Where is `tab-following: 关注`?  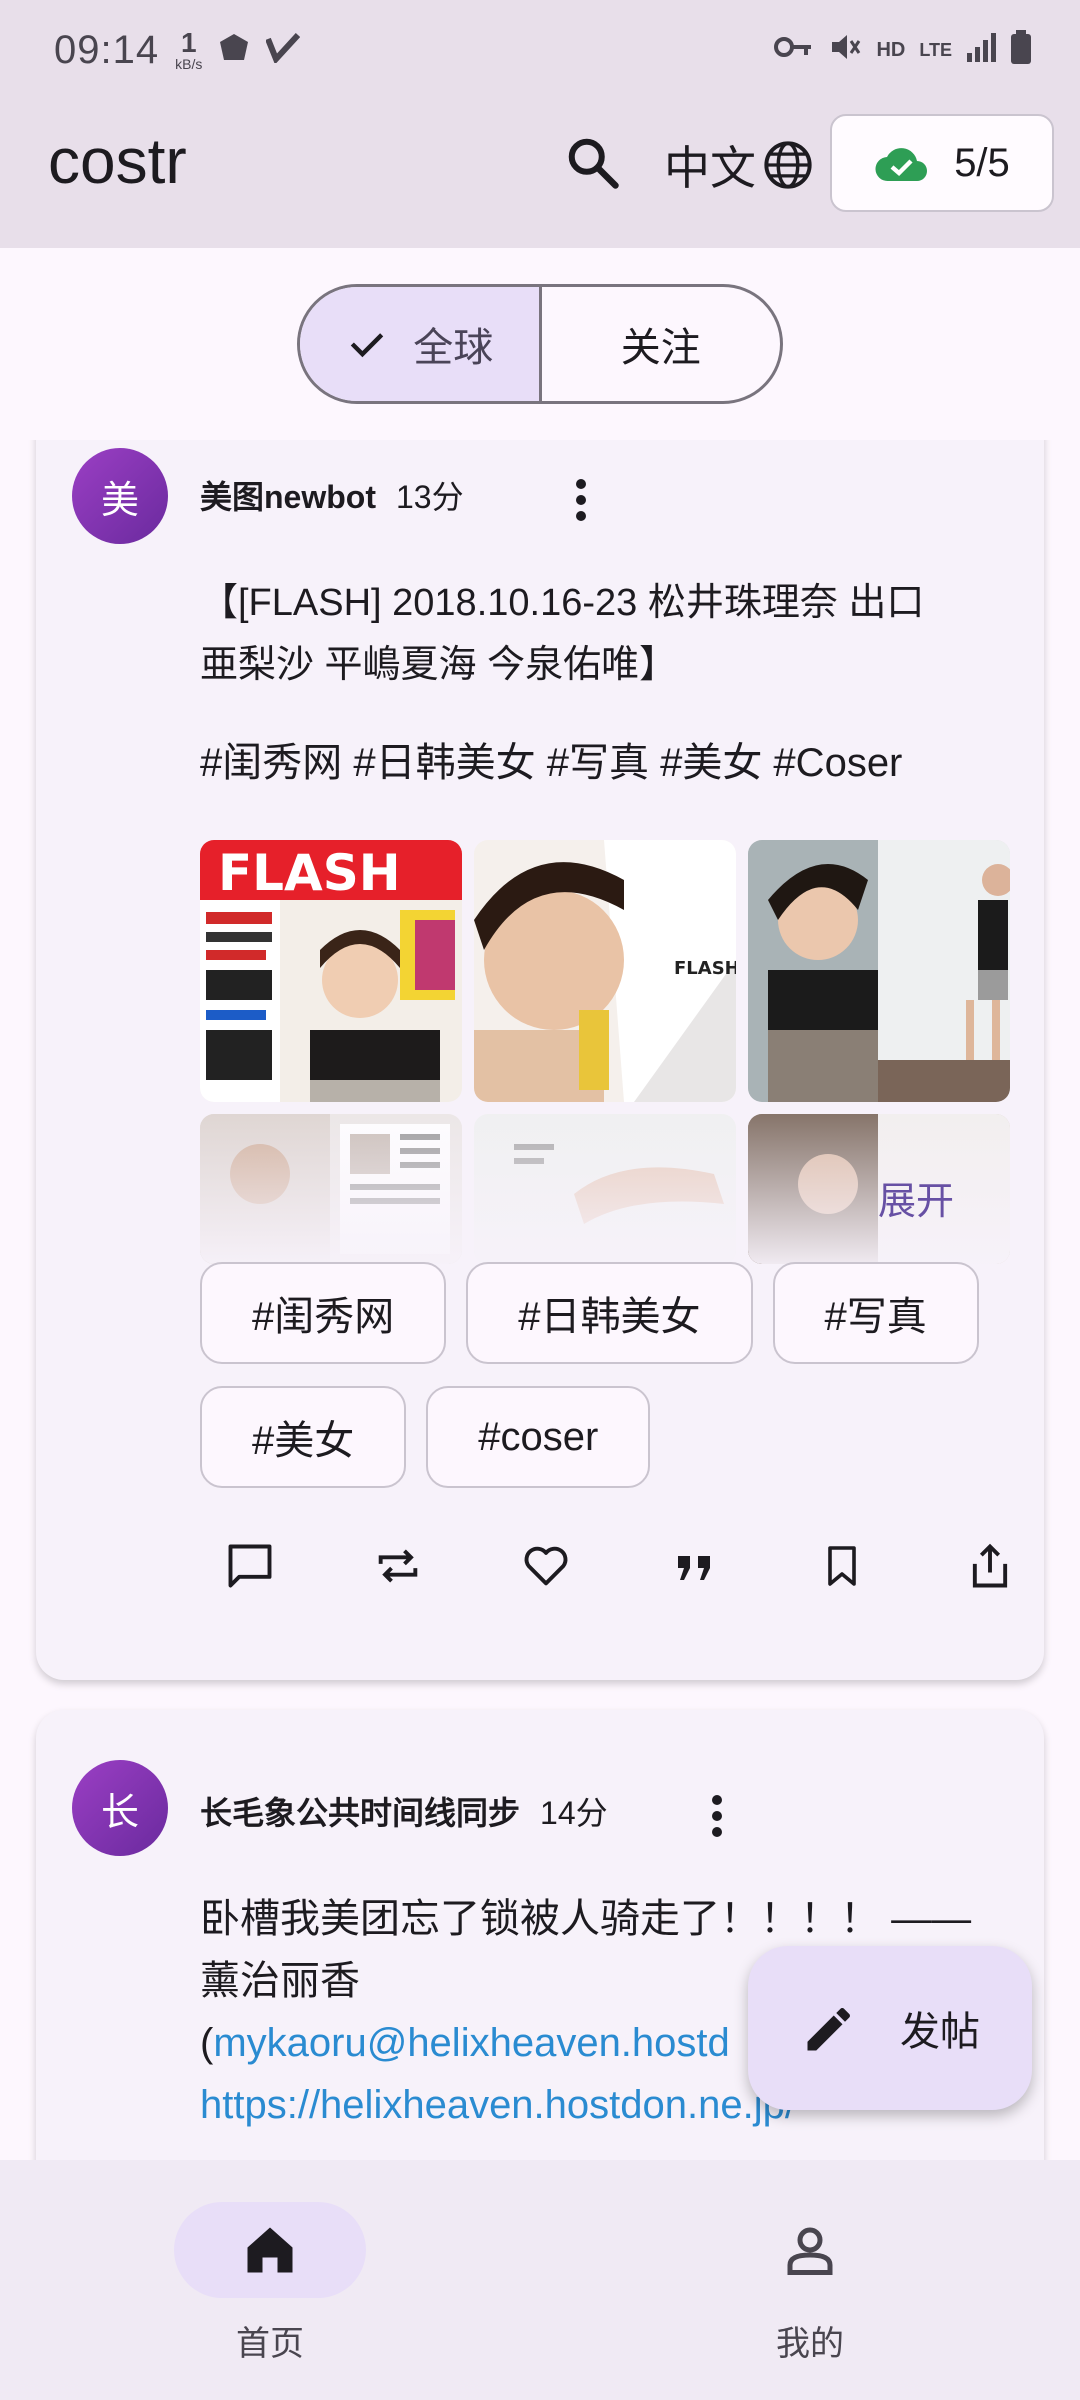 tab-following: 关注 is located at coordinates (661, 344).